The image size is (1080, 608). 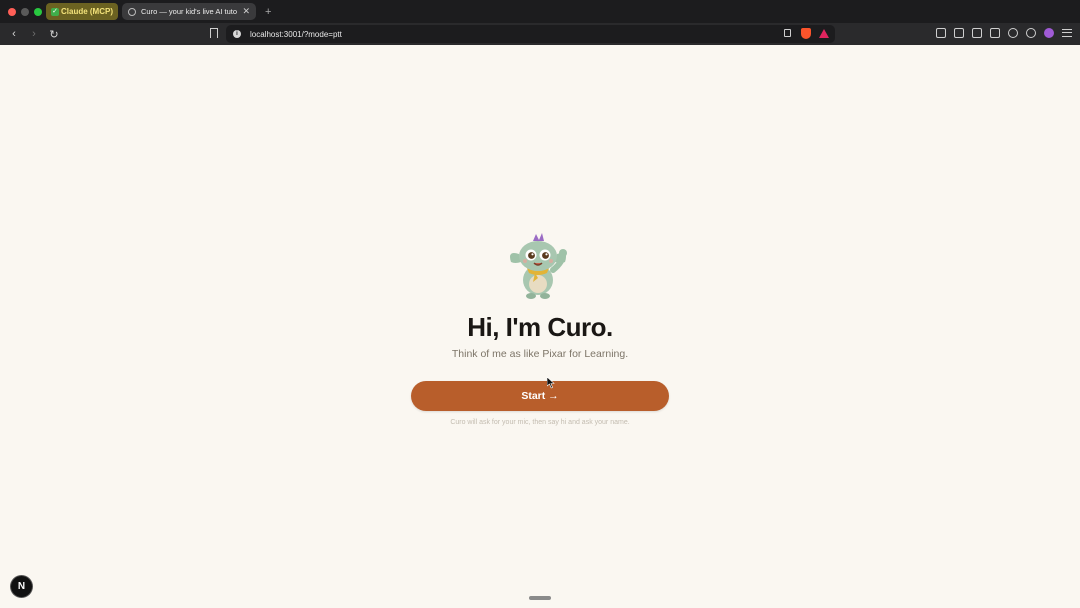 What do you see at coordinates (214, 33) in the screenshot?
I see `bookmark-icon` at bounding box center [214, 33].